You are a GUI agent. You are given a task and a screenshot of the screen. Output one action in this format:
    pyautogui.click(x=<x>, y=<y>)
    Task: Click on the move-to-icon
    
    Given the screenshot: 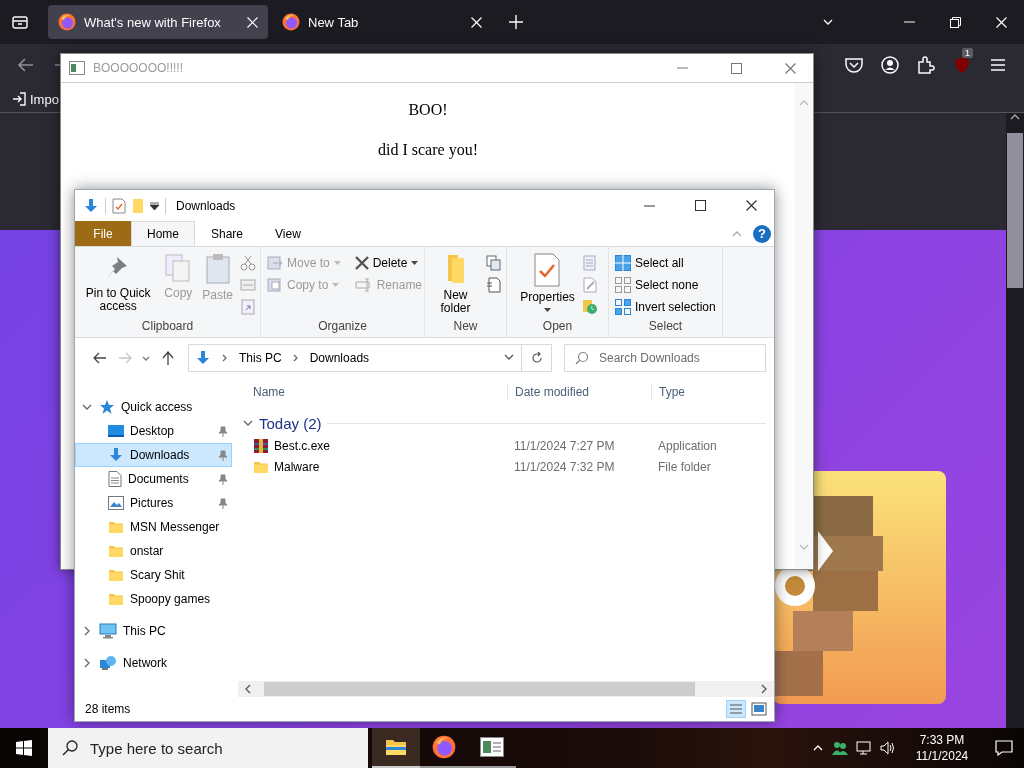 What is the action you would take?
    pyautogui.click(x=275, y=263)
    